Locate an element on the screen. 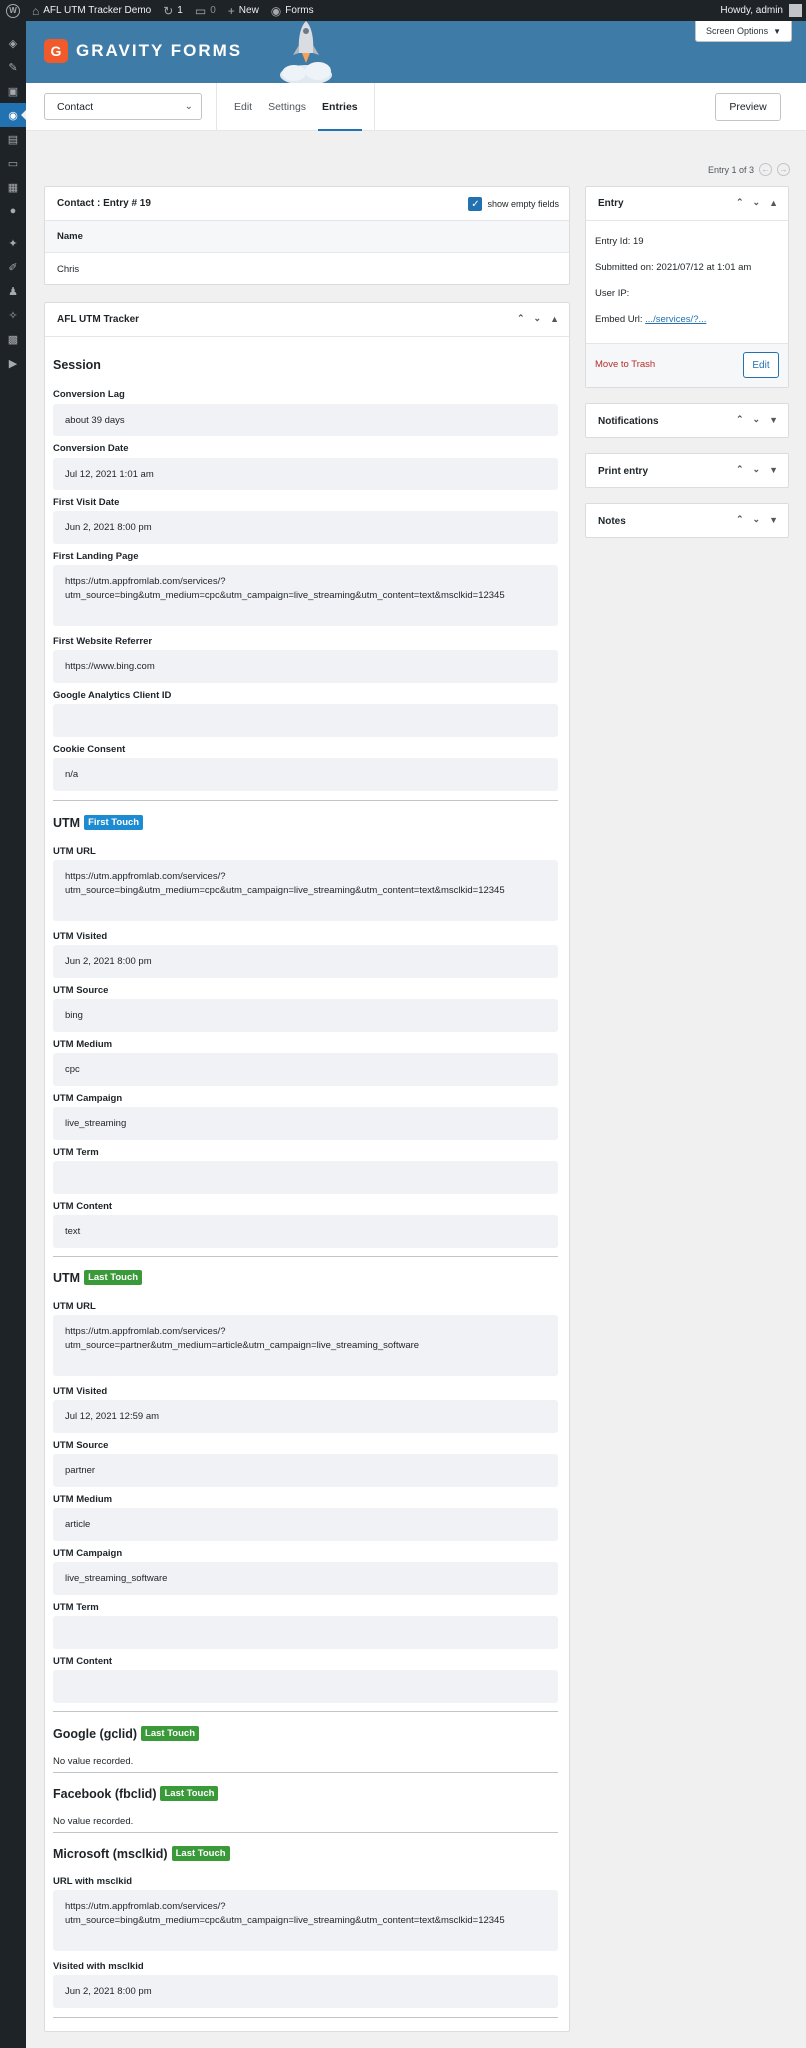 This screenshot has width=806, height=2048. entry-submitted: Submitted on: 2021/07/12 at 1:01 am is located at coordinates (673, 267).